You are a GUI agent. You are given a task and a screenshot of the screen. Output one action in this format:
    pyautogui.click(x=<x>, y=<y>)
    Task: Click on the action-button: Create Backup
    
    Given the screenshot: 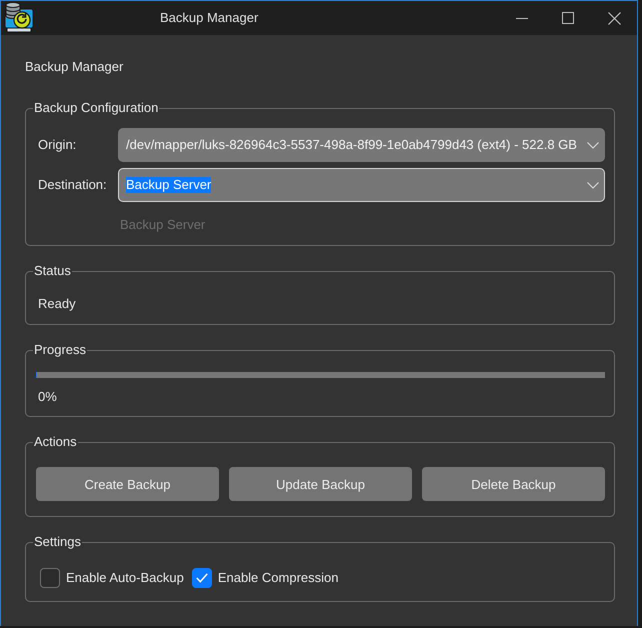 What is the action you would take?
    pyautogui.click(x=127, y=484)
    